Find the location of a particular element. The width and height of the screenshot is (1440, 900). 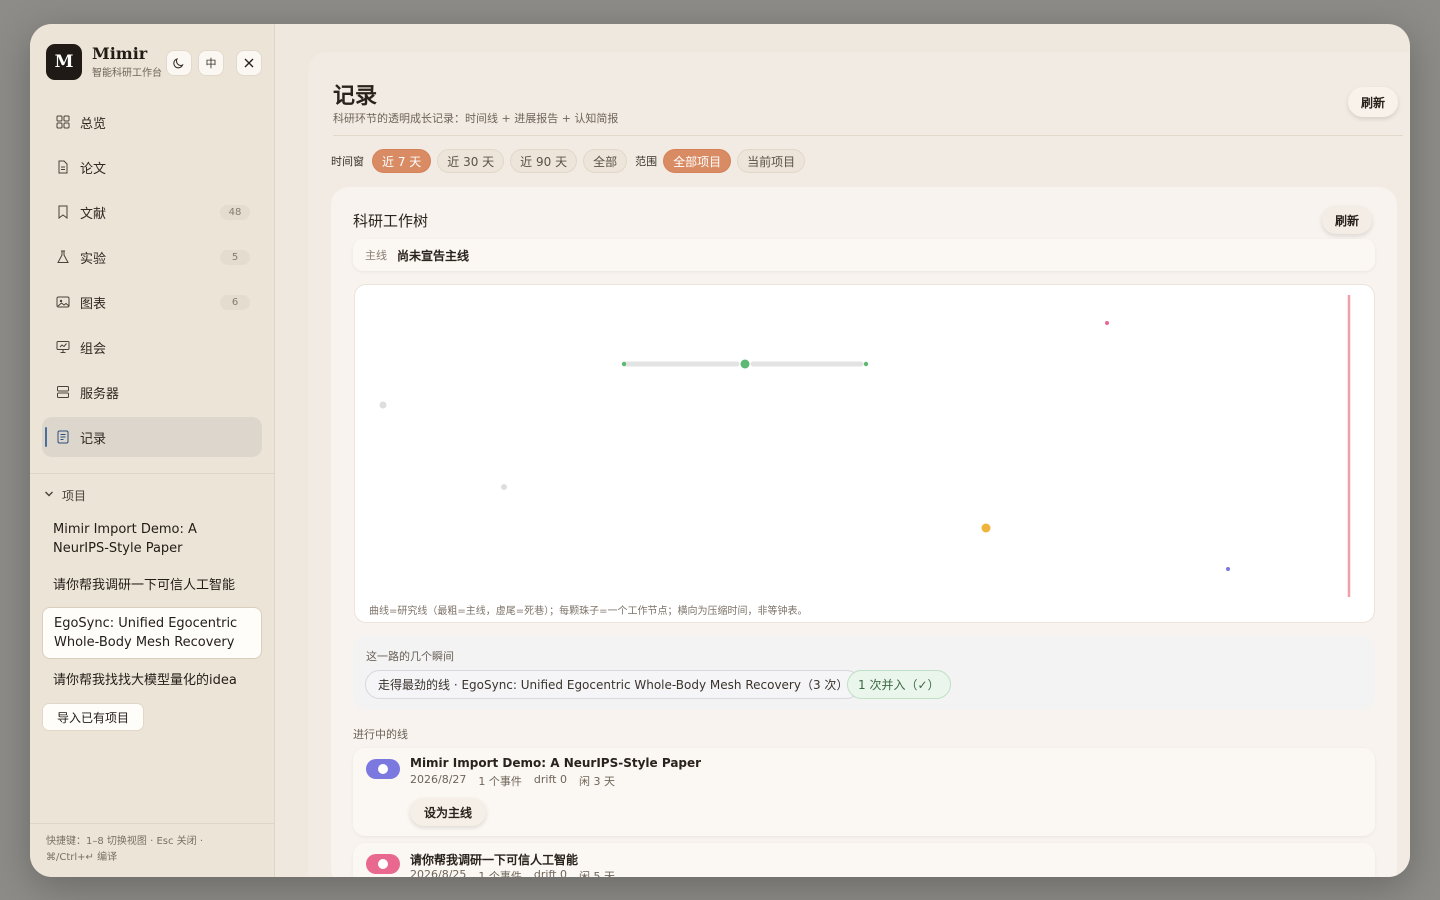

filter-bar: 时间窗 近 7 天 近 30 天 近 90 天 全部 范围 全部项目 当前项目 is located at coordinates (568, 161).